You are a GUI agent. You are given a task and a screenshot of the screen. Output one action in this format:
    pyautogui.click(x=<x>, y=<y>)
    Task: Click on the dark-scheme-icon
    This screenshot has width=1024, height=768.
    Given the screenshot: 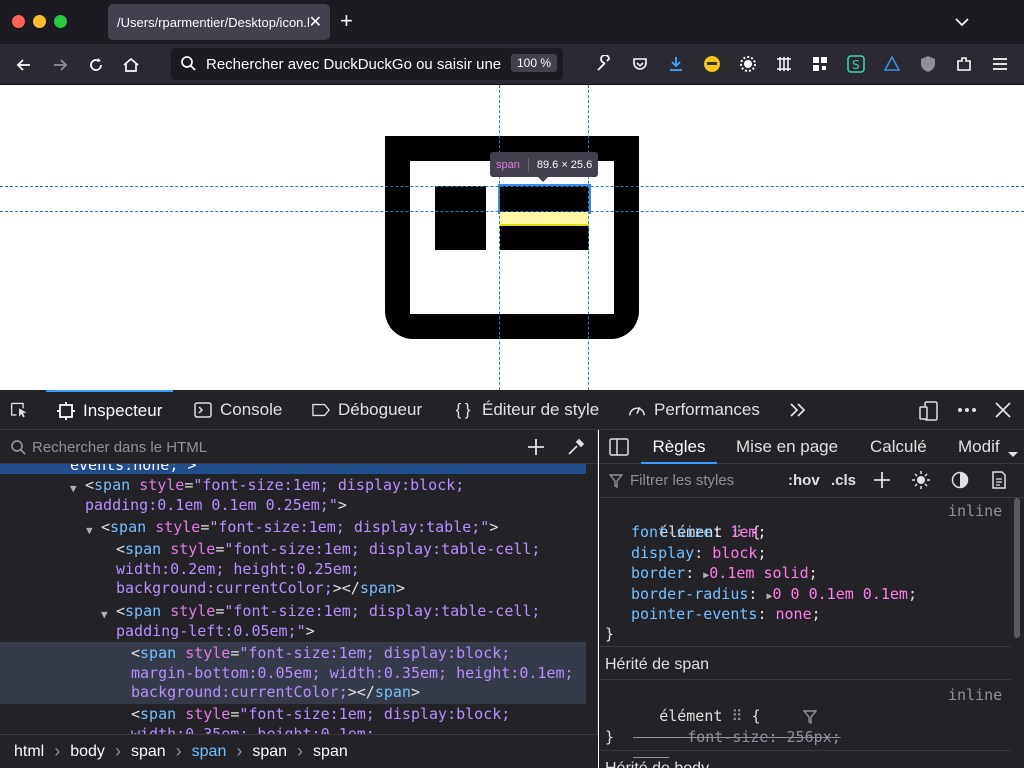 What is the action you would take?
    pyautogui.click(x=960, y=482)
    